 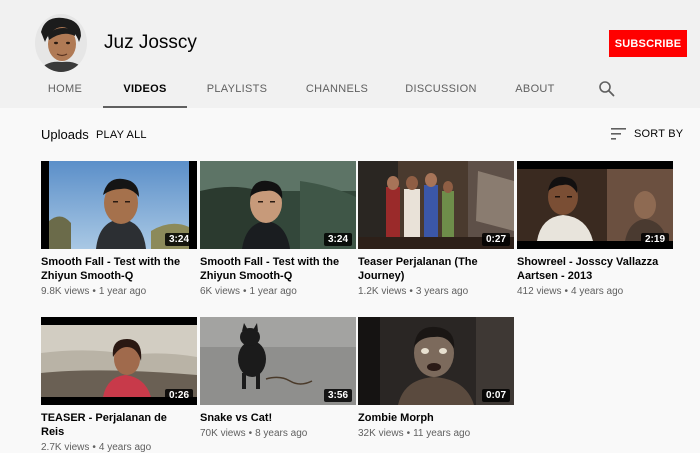 I want to click on video-age: 4 years ago, so click(x=597, y=291).